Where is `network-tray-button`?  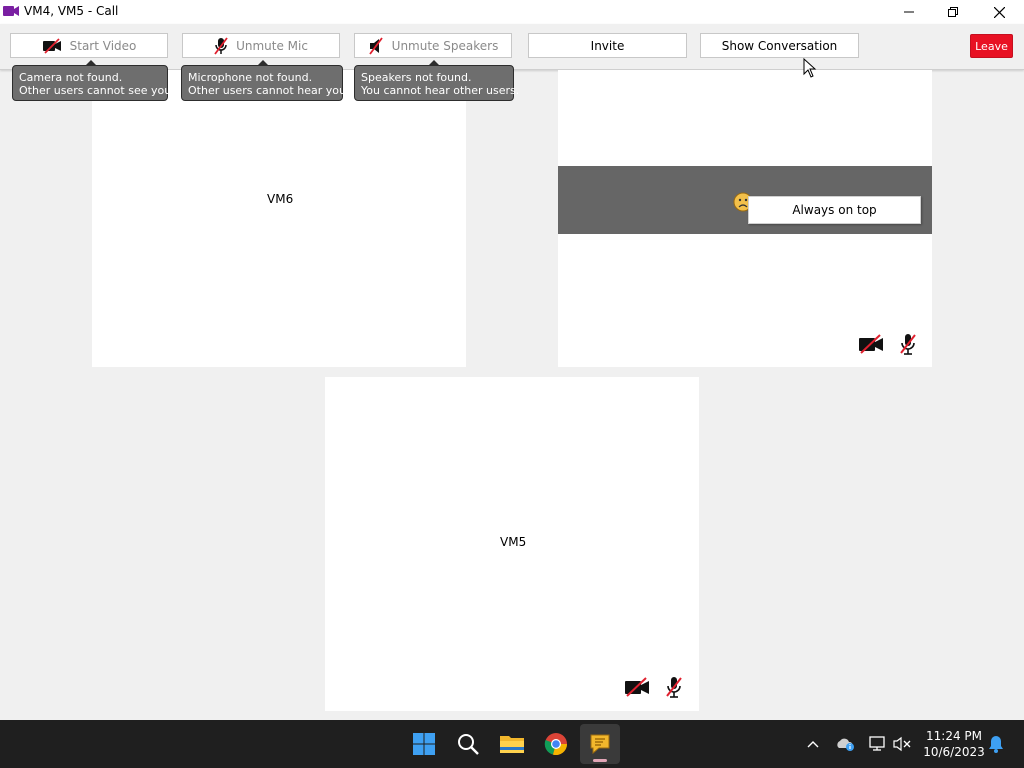 network-tray-button is located at coordinates (877, 744).